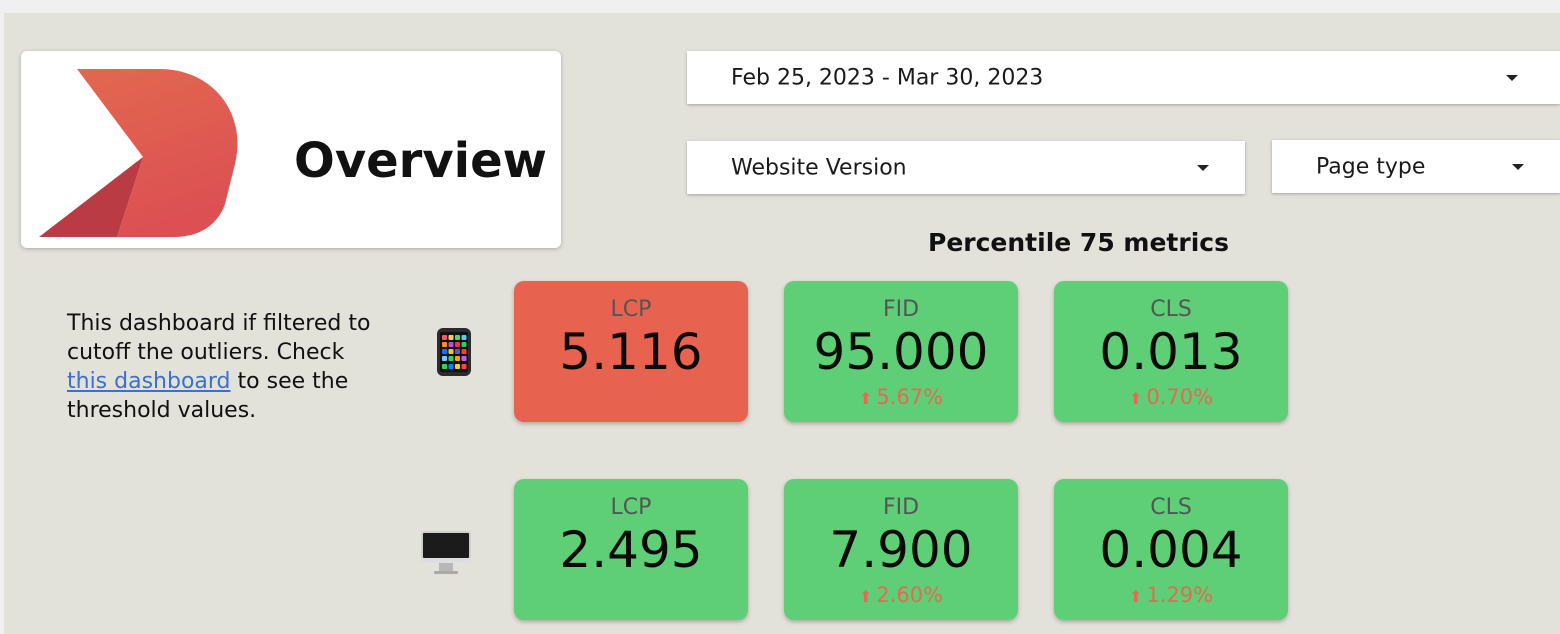 The height and width of the screenshot is (634, 1560). I want to click on date-range-selector: Feb 25, 2023 - Mar 30, 2023, so click(1123, 77).